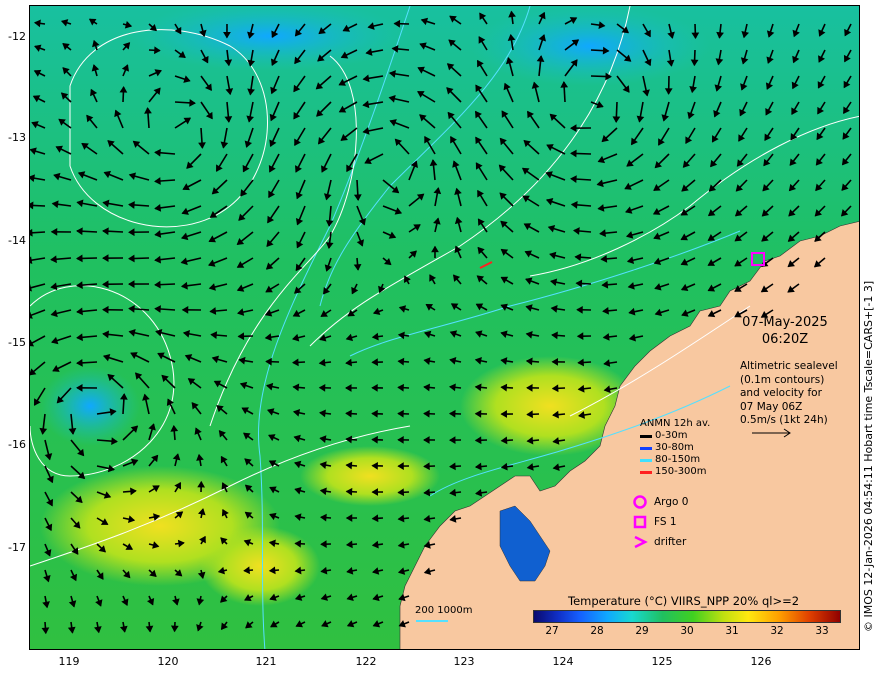 The image size is (880, 680). I want to click on chevron-right-icon, so click(641, 542).